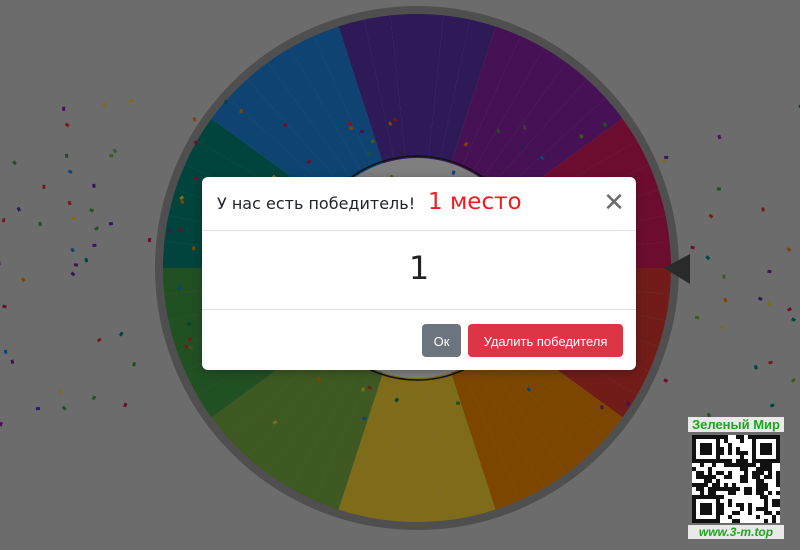  I want to click on winner-number: 1, so click(419, 268).